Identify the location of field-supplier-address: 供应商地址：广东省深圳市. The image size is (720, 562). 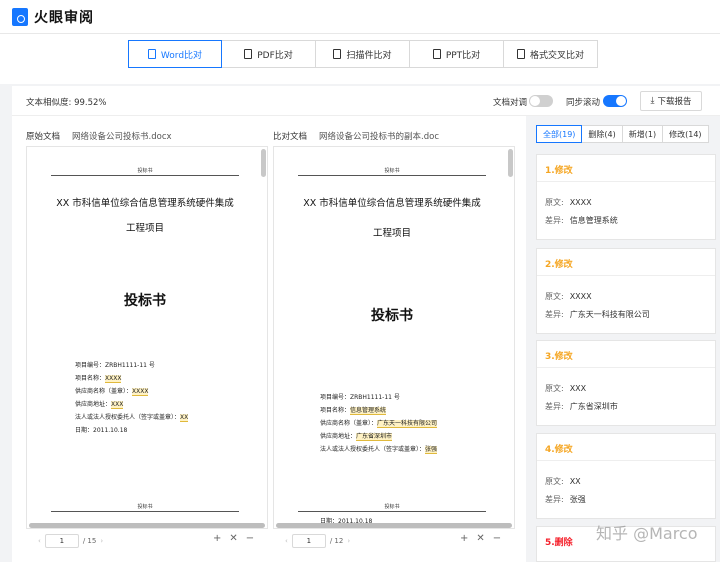
(356, 437).